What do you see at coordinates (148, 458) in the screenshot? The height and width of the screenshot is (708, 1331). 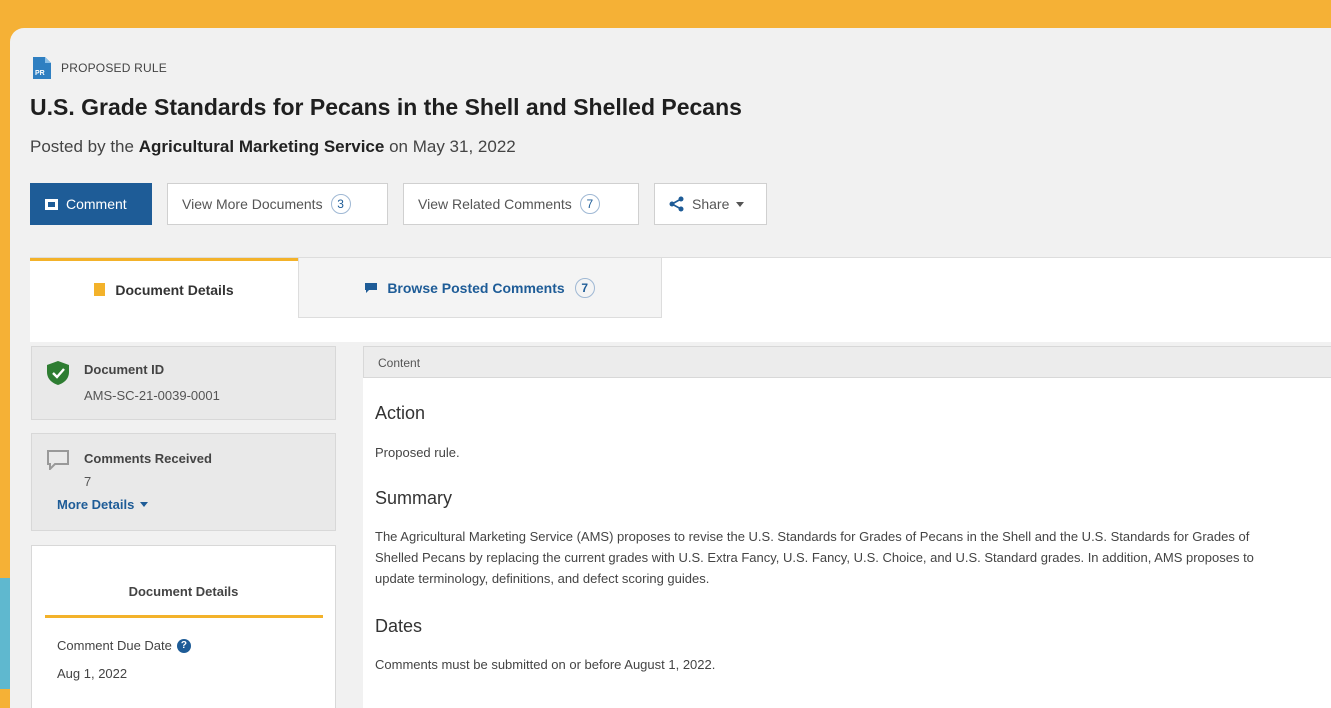 I see `comments-received-label: Comments Received` at bounding box center [148, 458].